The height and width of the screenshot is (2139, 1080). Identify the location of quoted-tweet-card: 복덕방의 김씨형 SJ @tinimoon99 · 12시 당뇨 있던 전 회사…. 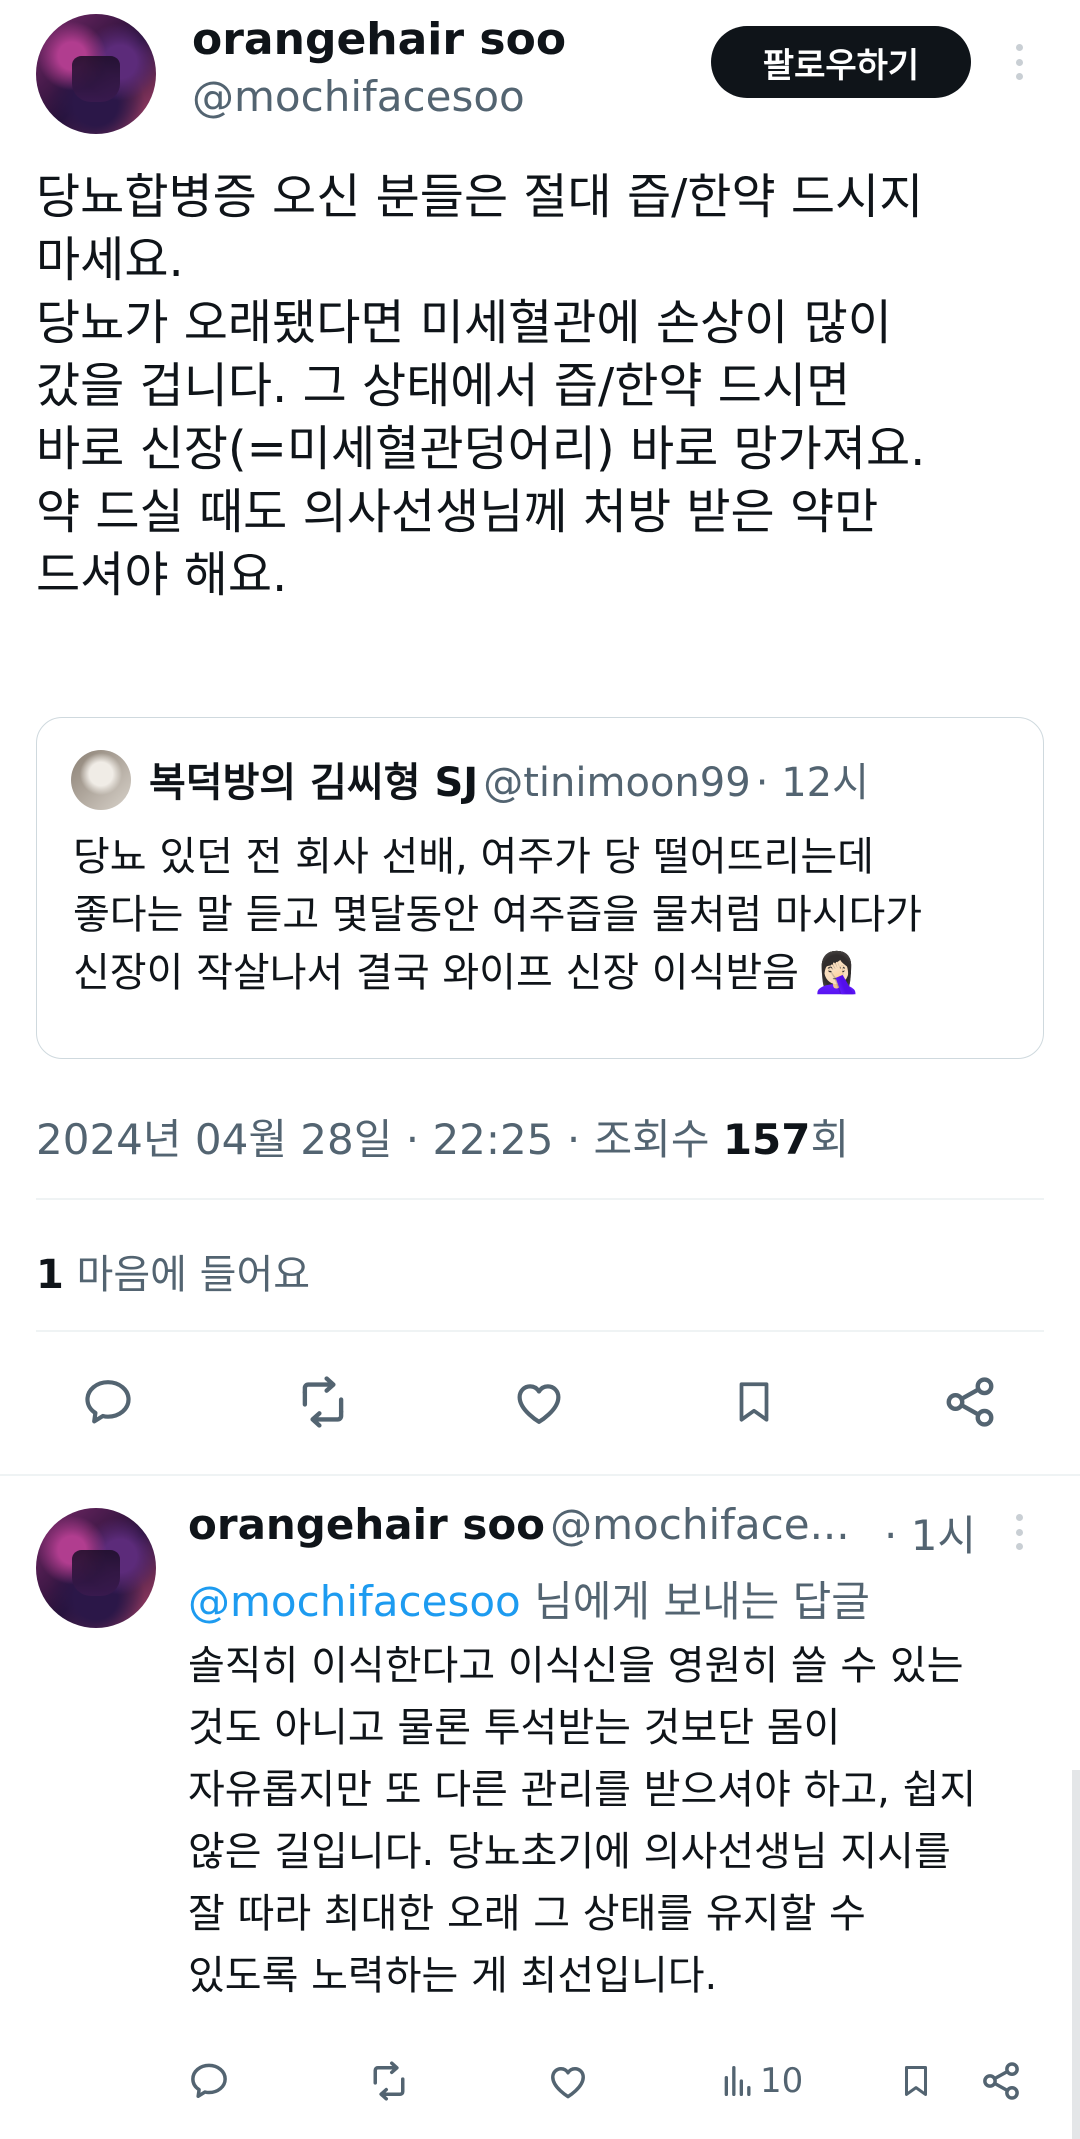
(540, 888).